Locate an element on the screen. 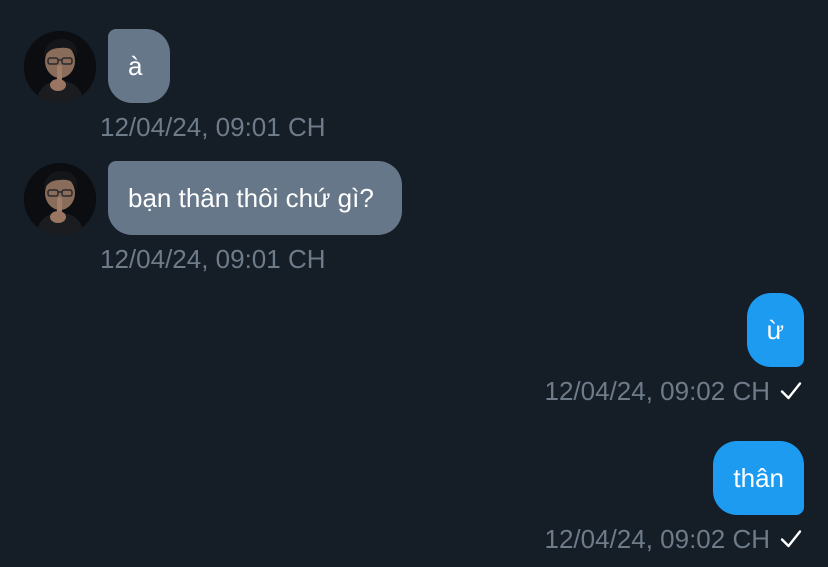  message-text: à is located at coordinates (135, 66).